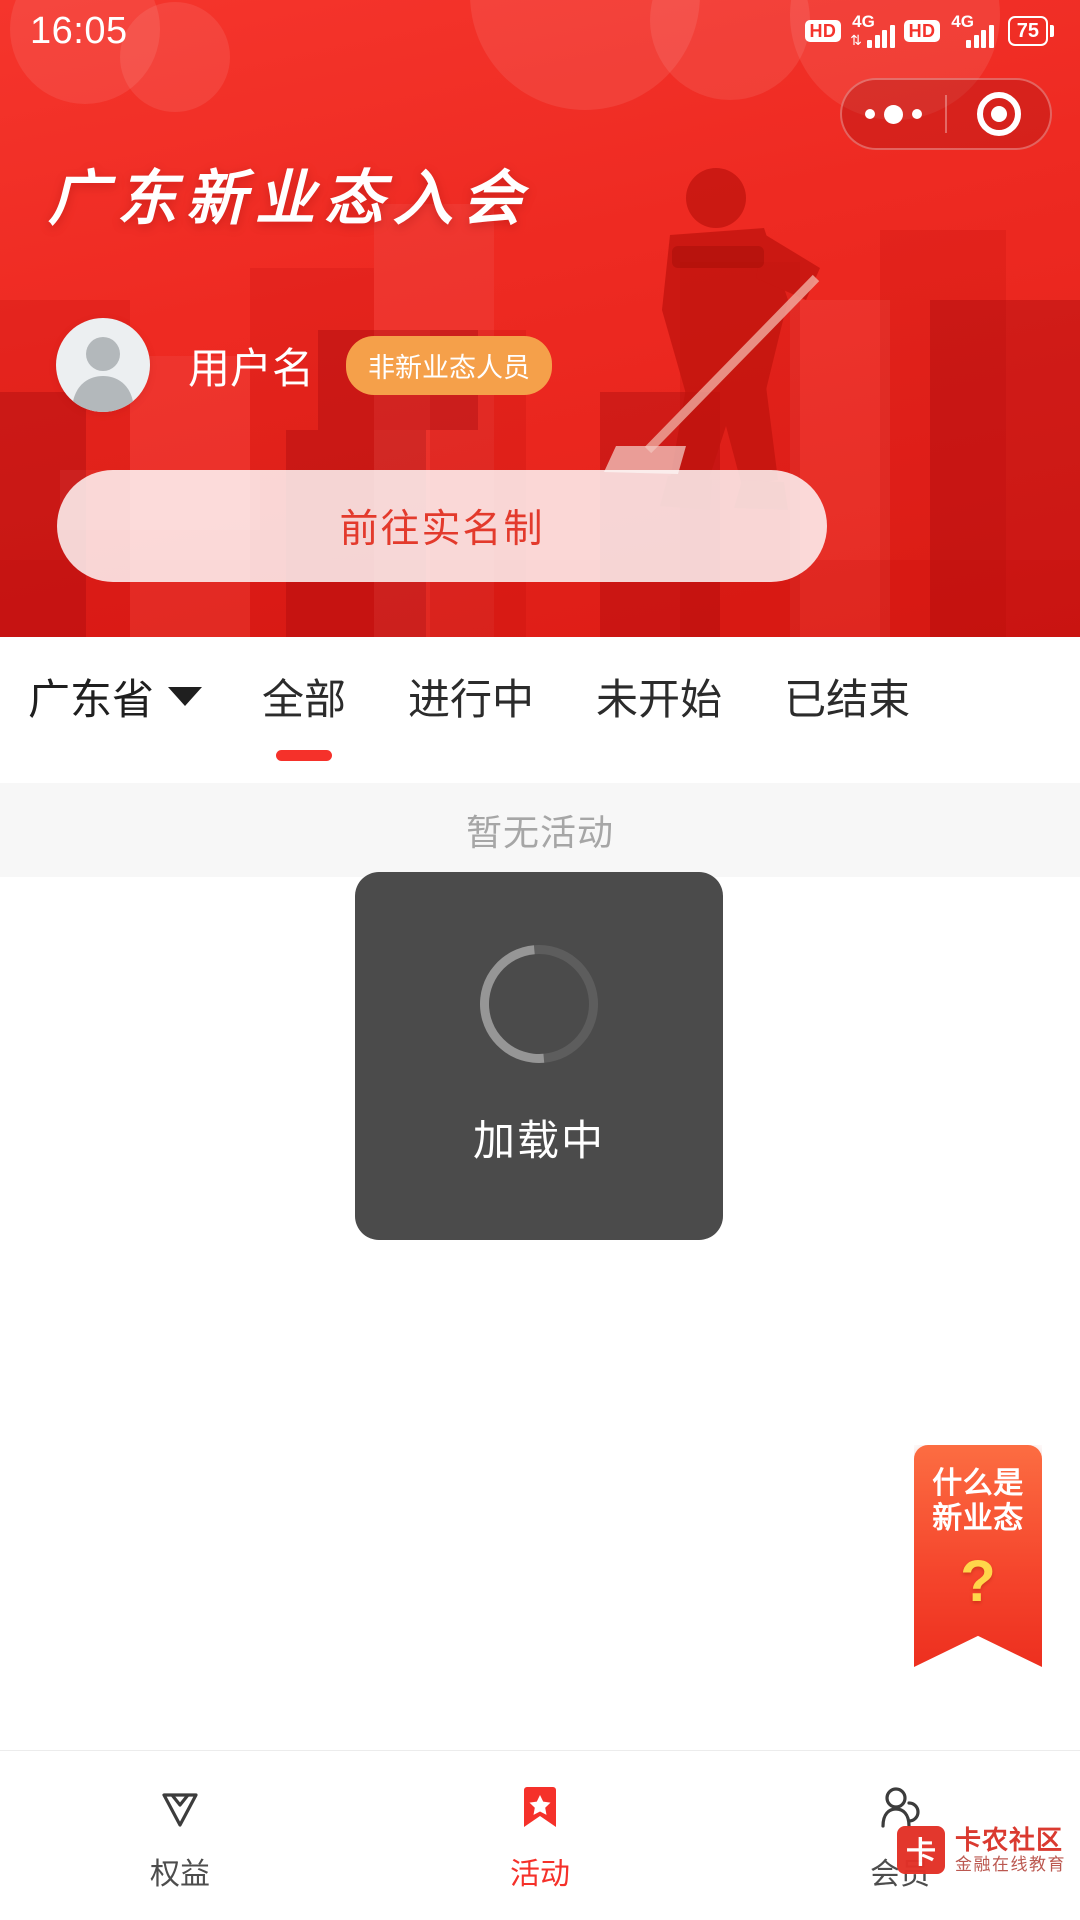  What do you see at coordinates (921, 1849) in the screenshot?
I see `watermark-logo-icon: 卡` at bounding box center [921, 1849].